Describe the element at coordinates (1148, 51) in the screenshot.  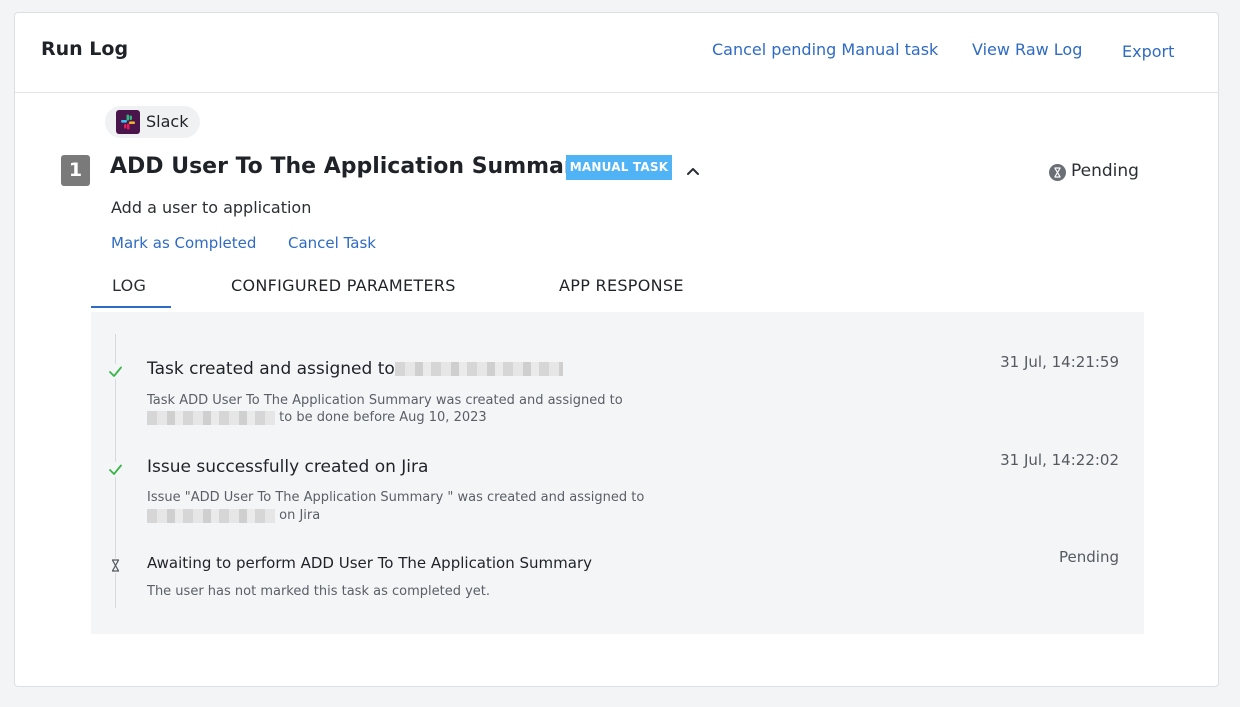
I see `export-link: Export` at that location.